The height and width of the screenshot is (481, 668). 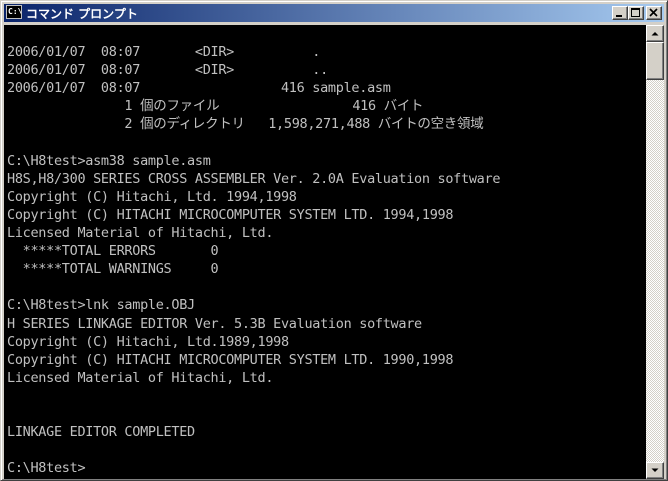 What do you see at coordinates (101, 305) in the screenshot?
I see `console-line: C:\H8test>lnk sample.OBJ` at bounding box center [101, 305].